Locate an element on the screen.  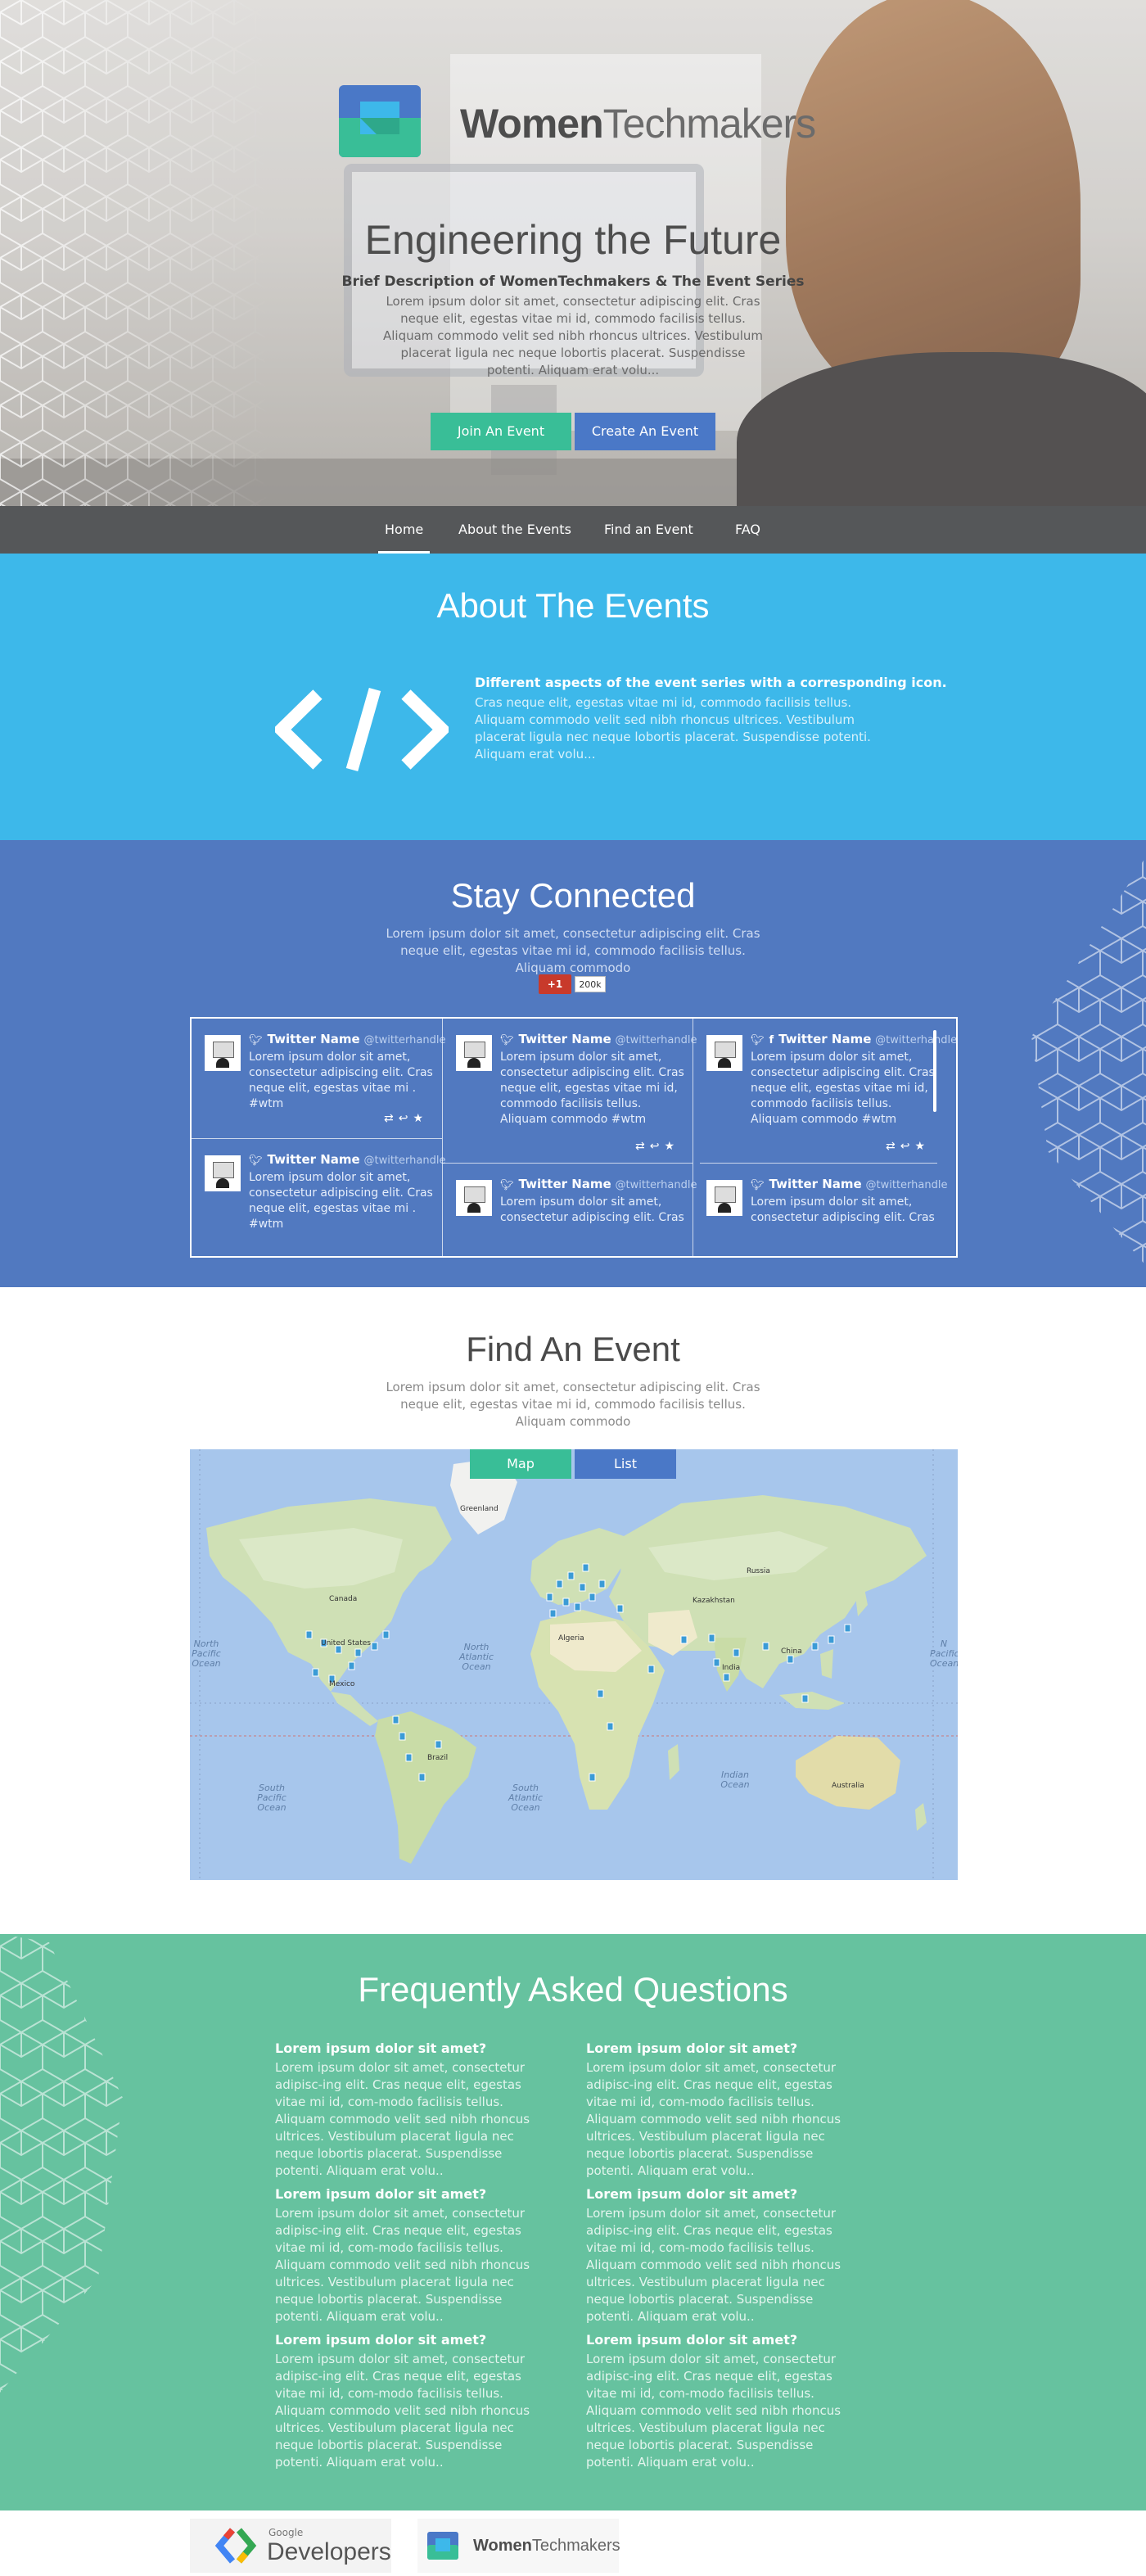
map-label: Brazil is located at coordinates (438, 1758).